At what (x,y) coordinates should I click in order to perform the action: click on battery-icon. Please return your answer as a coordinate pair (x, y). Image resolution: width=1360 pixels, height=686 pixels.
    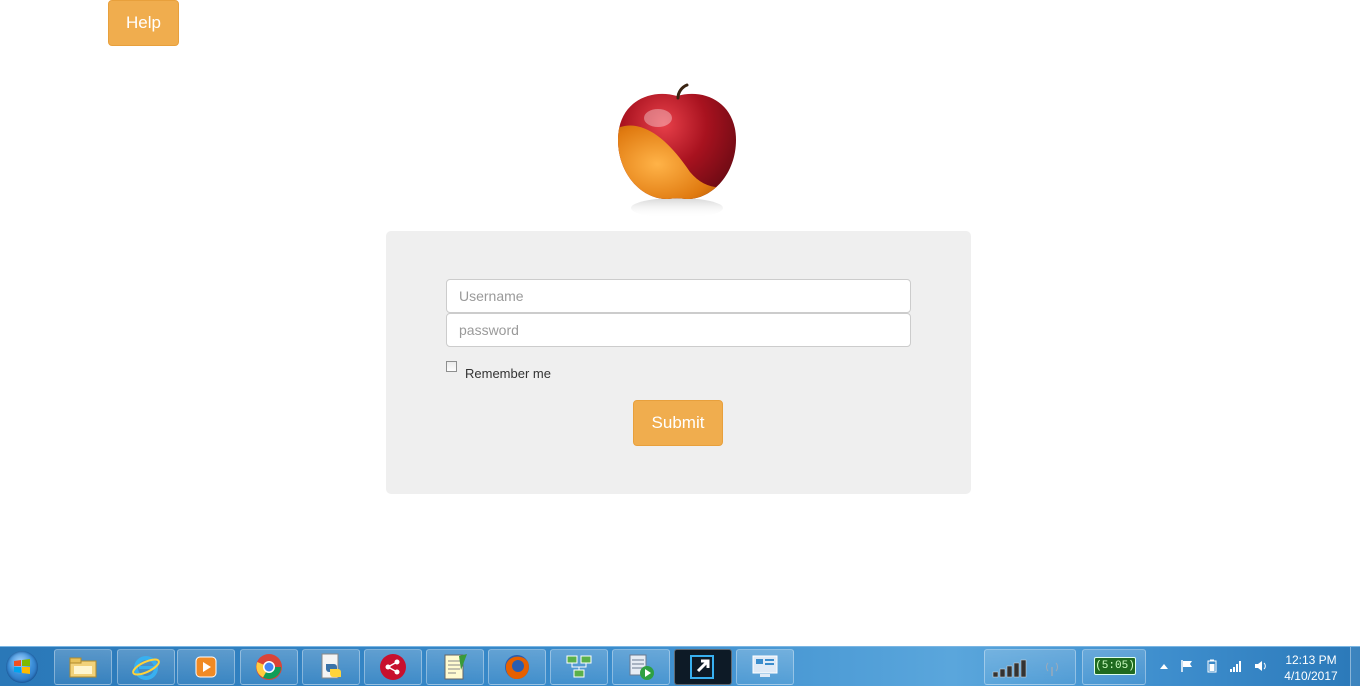
    Looking at the image, I should click on (1212, 666).